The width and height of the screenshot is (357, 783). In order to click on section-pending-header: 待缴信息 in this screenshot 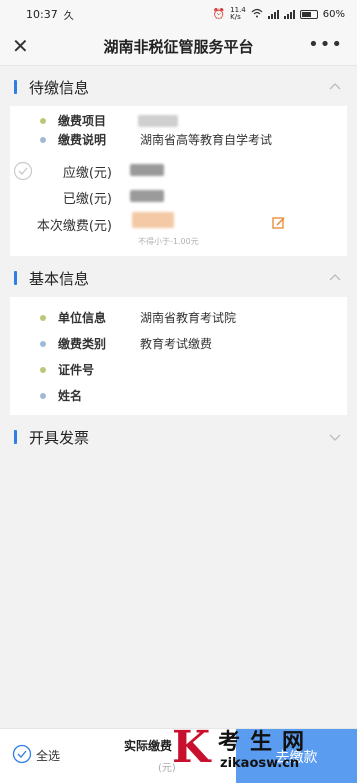, I will do `click(178, 87)`.